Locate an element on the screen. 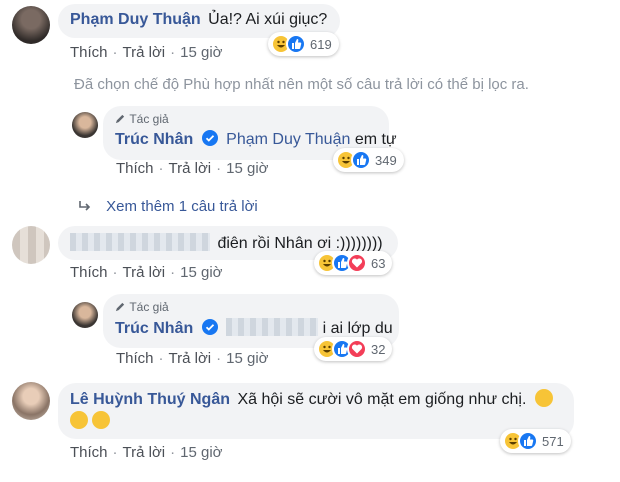 The width and height of the screenshot is (620, 482). reaction-count: 349 is located at coordinates (386, 160).